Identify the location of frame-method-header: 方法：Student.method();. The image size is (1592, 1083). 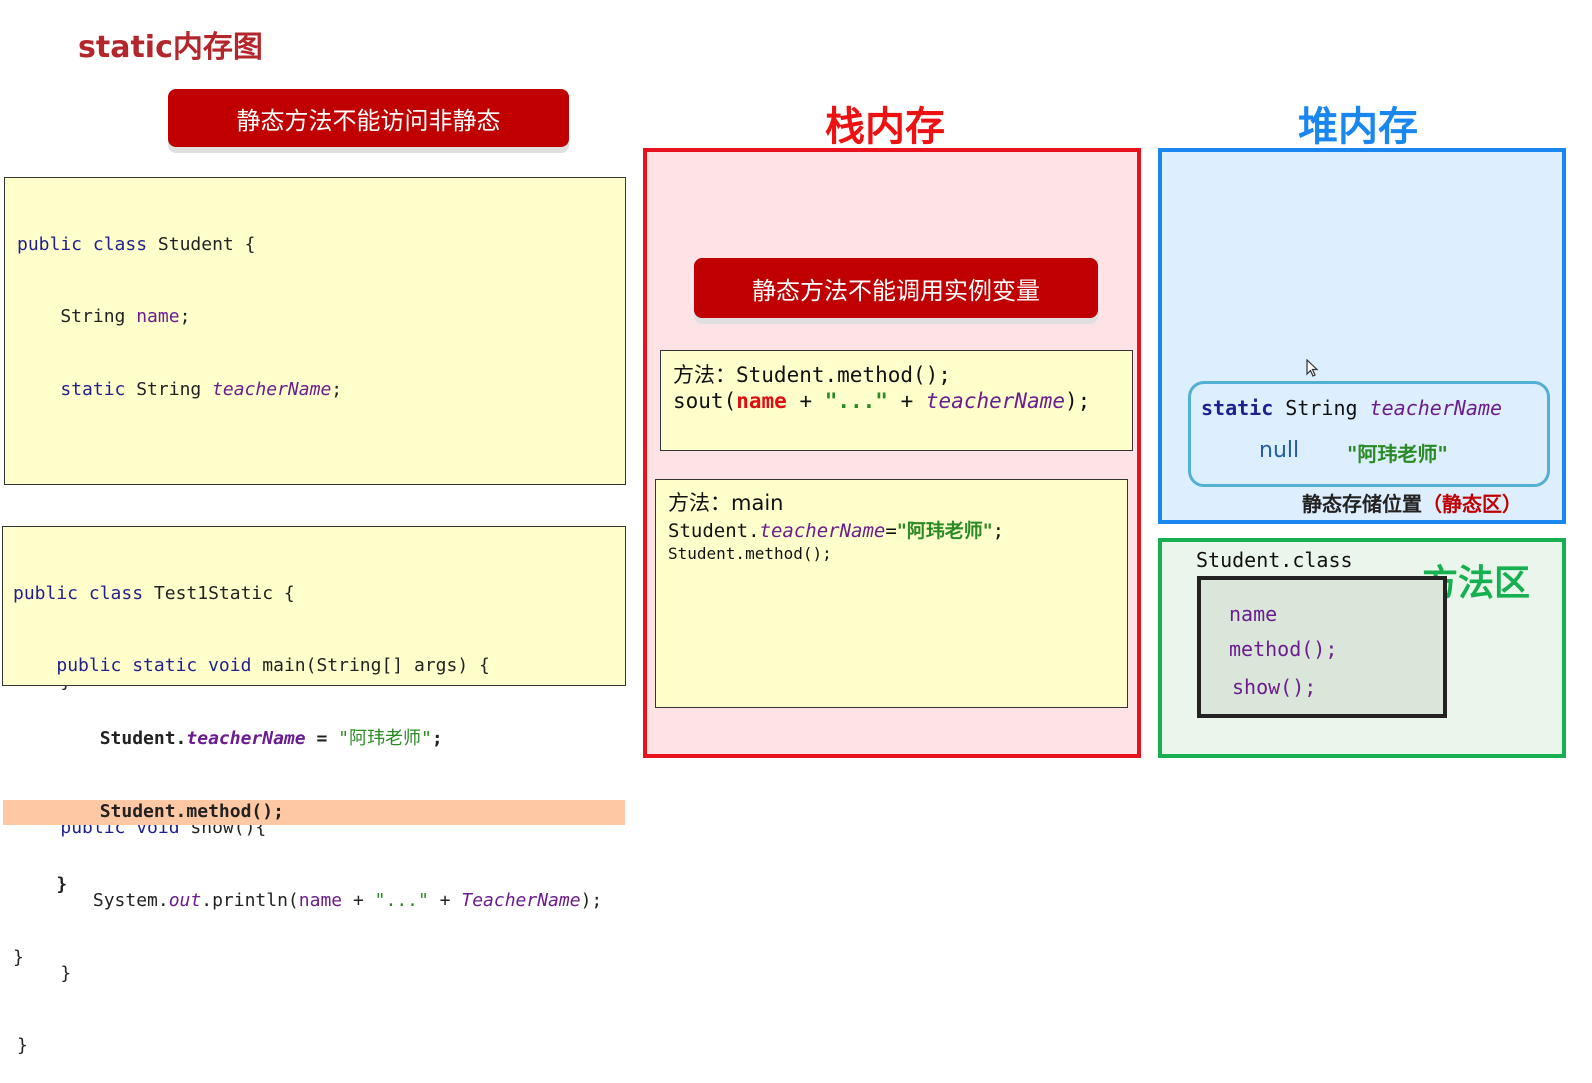
(812, 375).